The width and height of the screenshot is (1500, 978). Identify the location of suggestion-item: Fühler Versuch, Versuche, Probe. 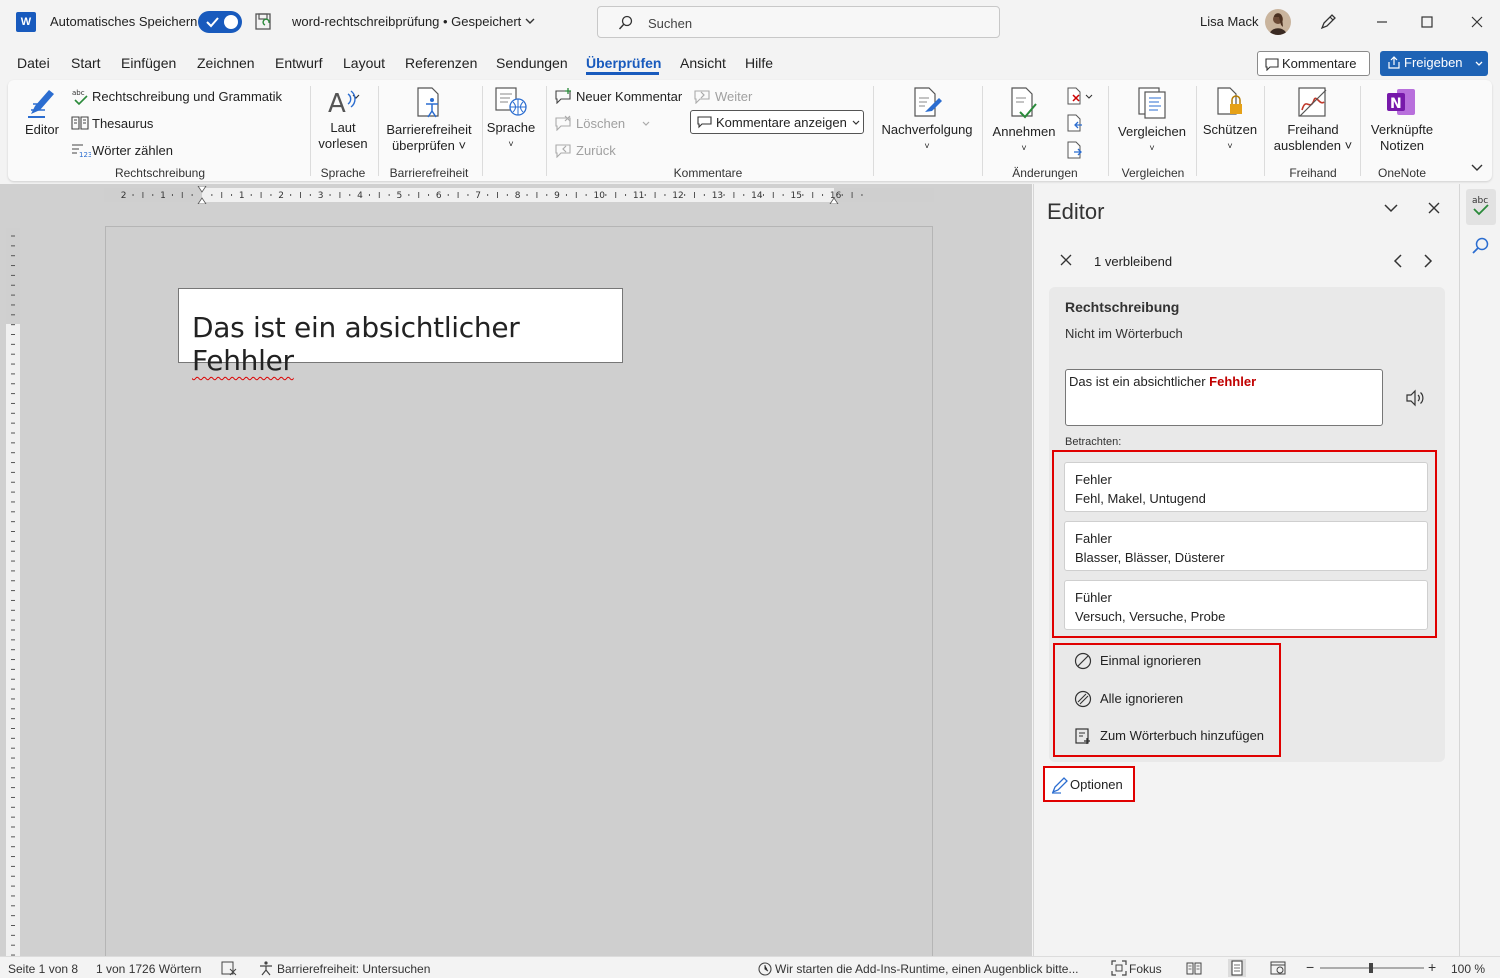
(1246, 605).